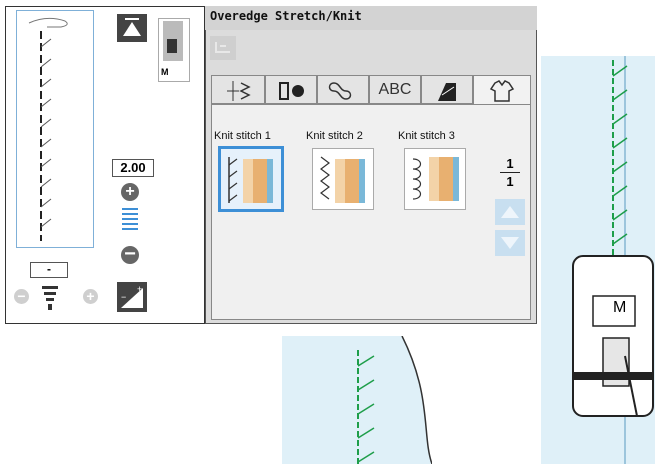 Image resolution: width=655 pixels, height=469 pixels. I want to click on page-indicator: 1 1, so click(510, 172).